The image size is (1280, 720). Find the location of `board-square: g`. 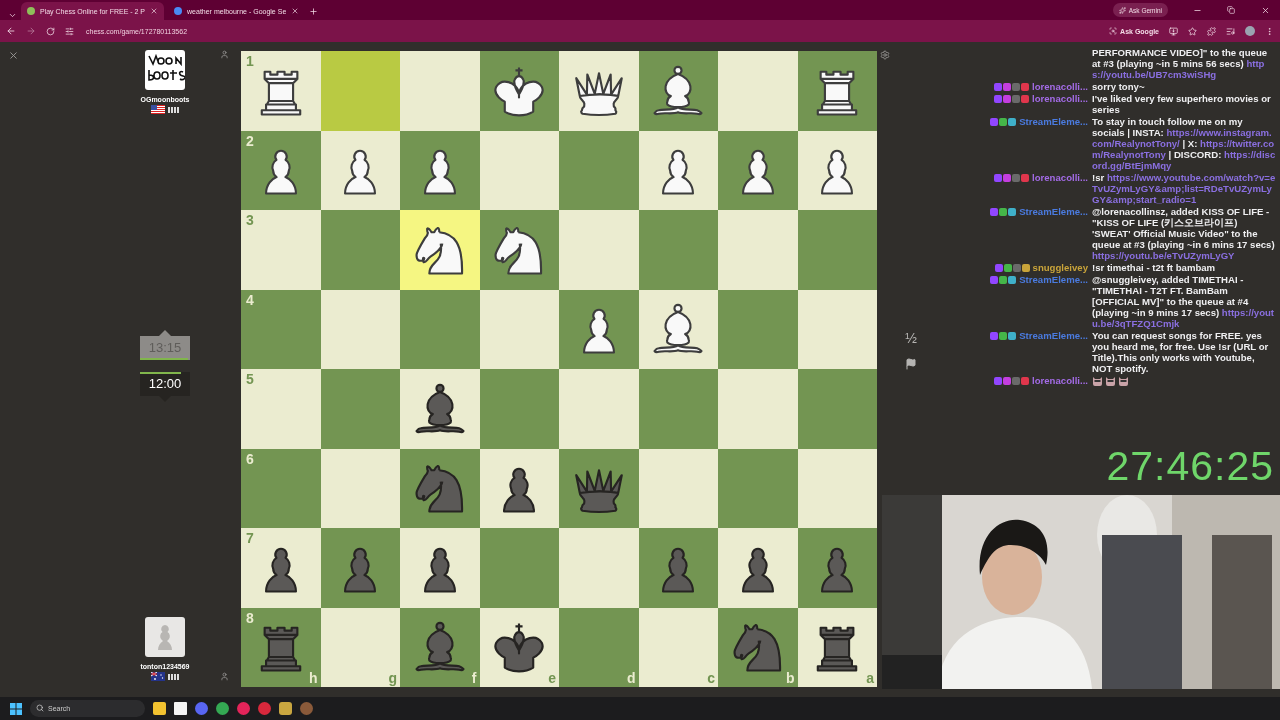

board-square: g is located at coordinates (360, 647).